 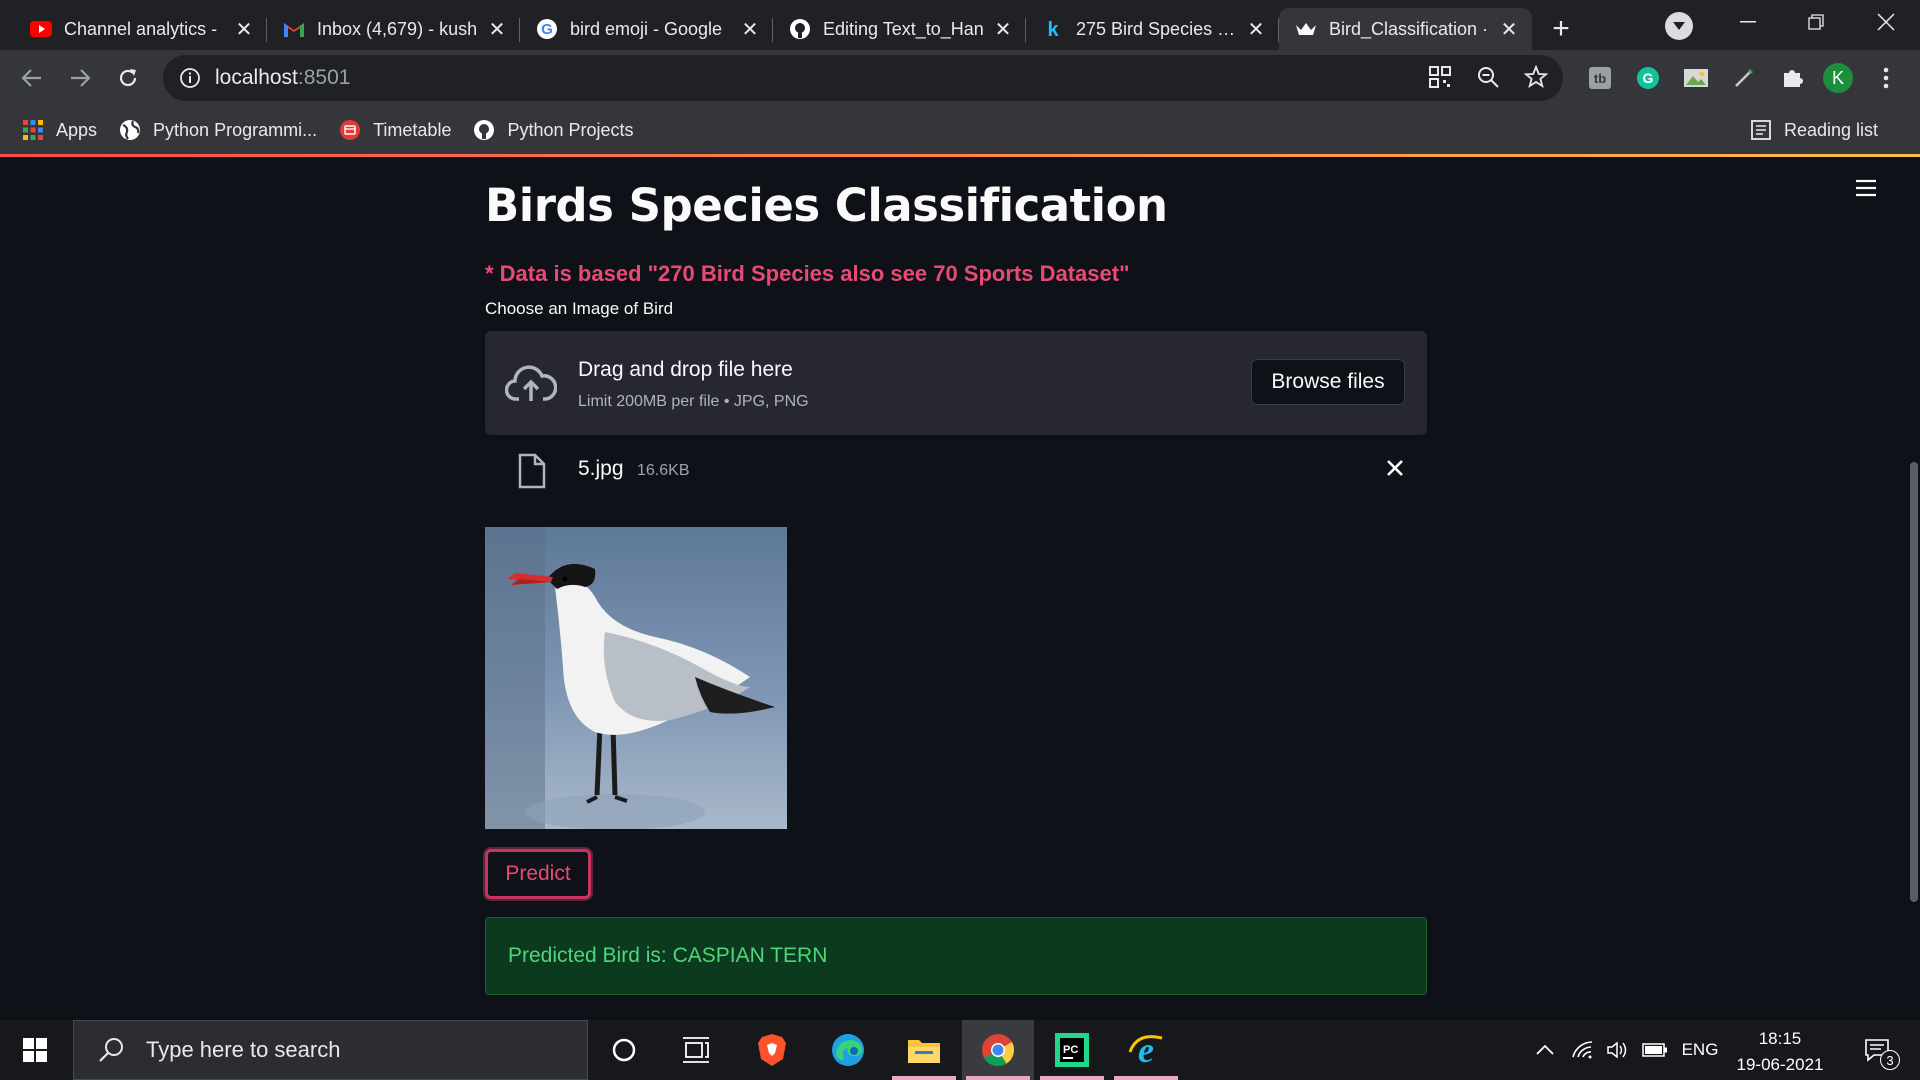 I want to click on reading-list-label: Reading list, so click(x=1831, y=129).